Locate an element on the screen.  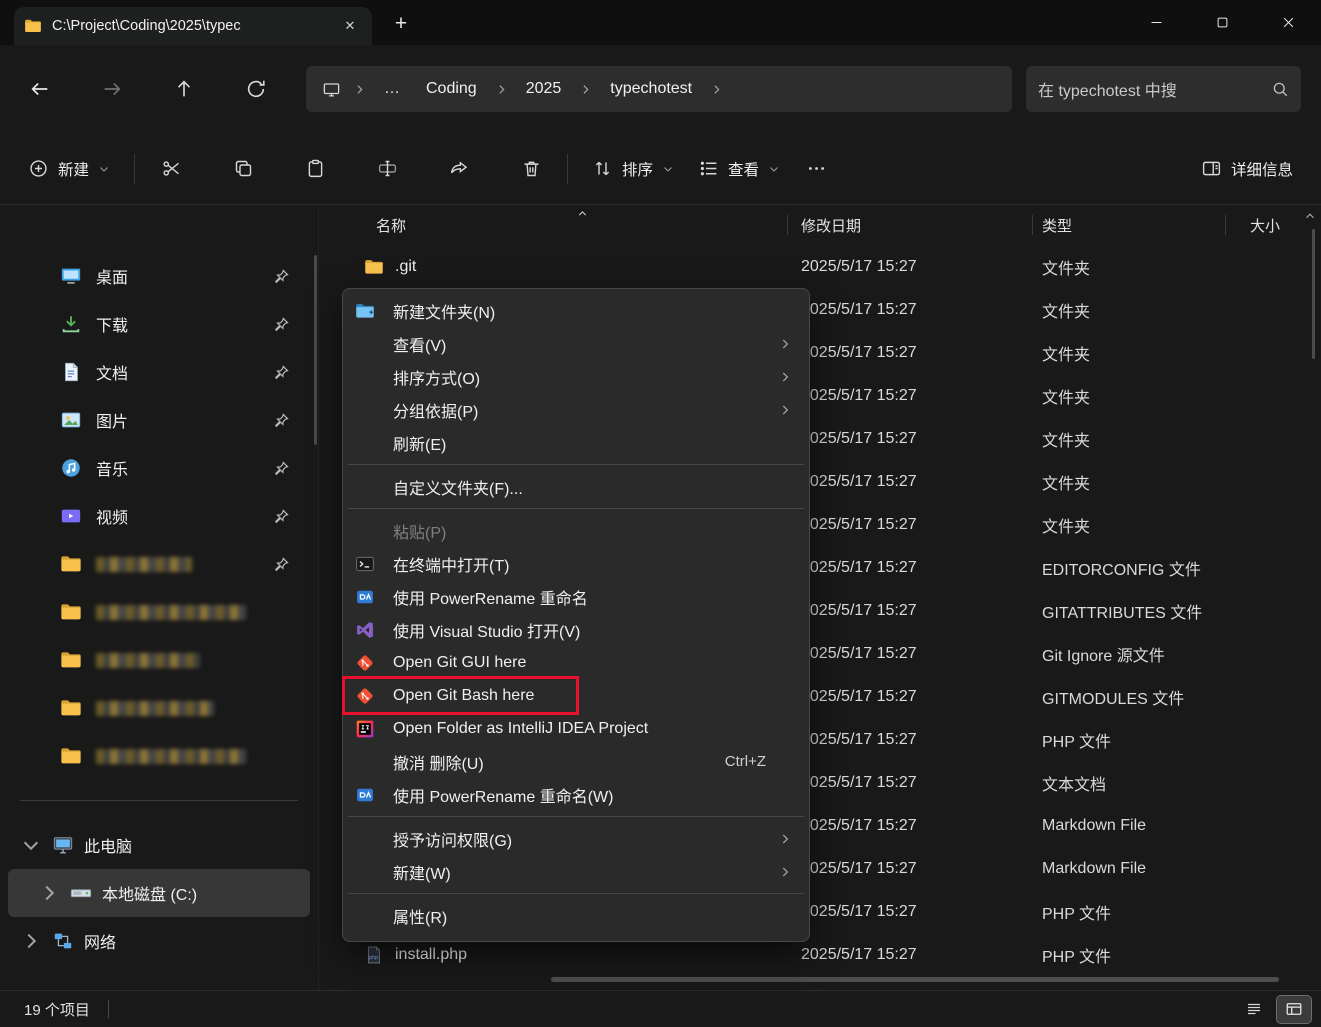
sidebar-item: 图片 is located at coordinates (159, 420).